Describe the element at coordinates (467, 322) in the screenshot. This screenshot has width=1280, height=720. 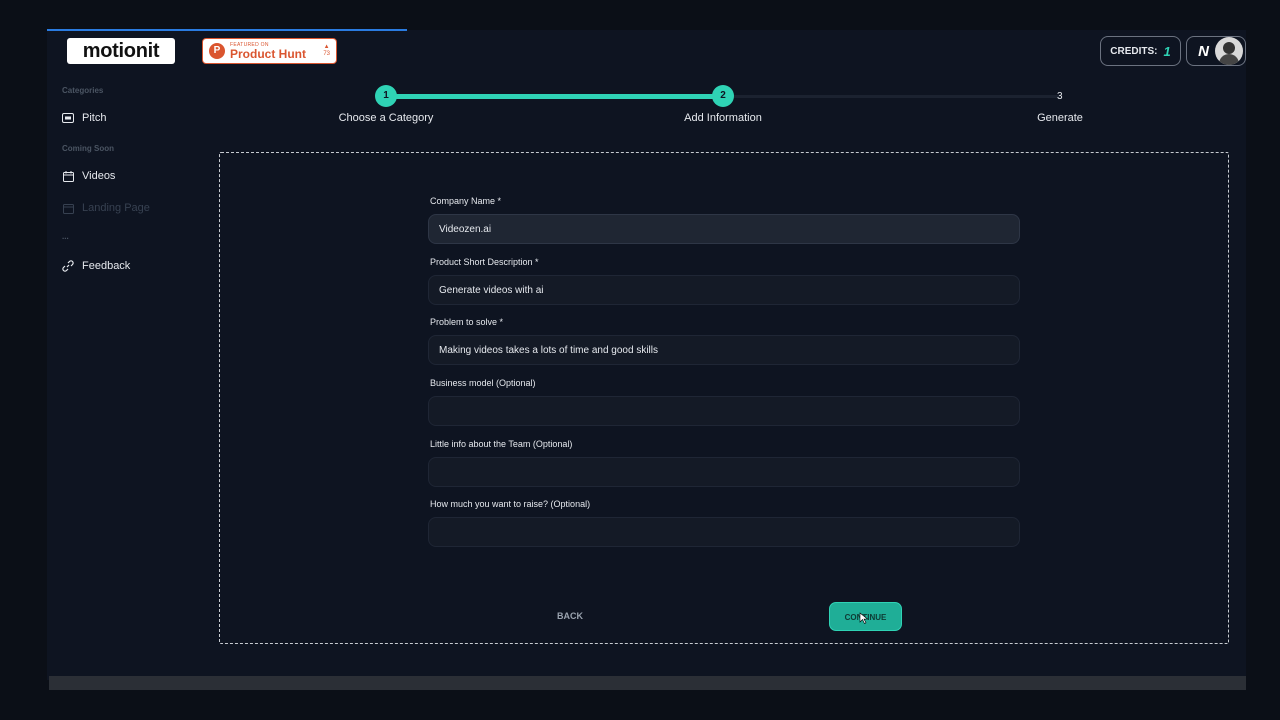
I see `problem-label: Problem to solve *` at that location.